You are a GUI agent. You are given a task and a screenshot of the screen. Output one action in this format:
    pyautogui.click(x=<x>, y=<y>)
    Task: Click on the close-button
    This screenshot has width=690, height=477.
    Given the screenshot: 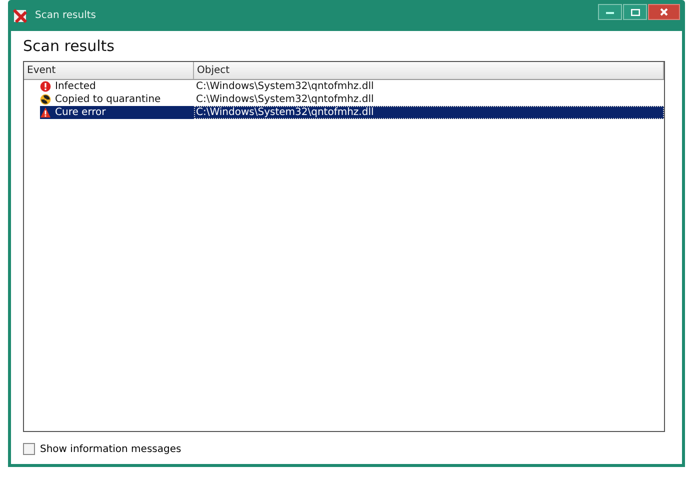 What is the action you would take?
    pyautogui.click(x=664, y=12)
    